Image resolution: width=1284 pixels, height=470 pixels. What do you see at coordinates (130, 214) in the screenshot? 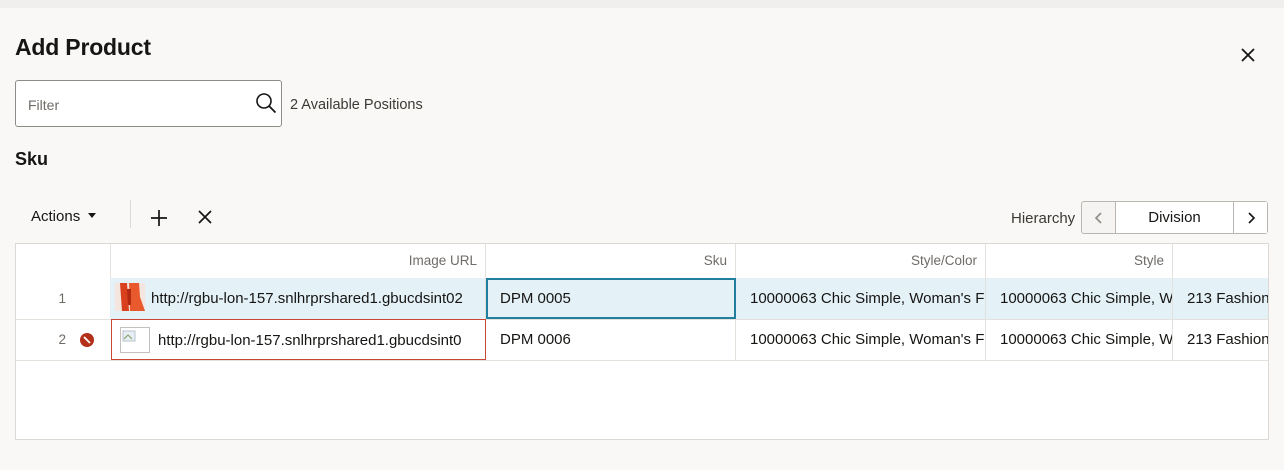
I see `toolbar-divider` at bounding box center [130, 214].